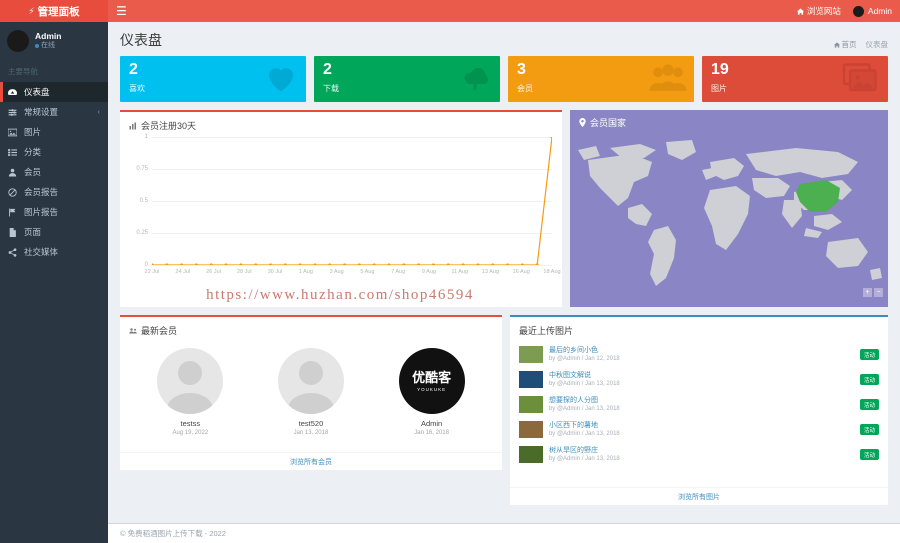 The width and height of the screenshot is (900, 543). I want to click on chart-x-tick: 11 Aug, so click(460, 272).